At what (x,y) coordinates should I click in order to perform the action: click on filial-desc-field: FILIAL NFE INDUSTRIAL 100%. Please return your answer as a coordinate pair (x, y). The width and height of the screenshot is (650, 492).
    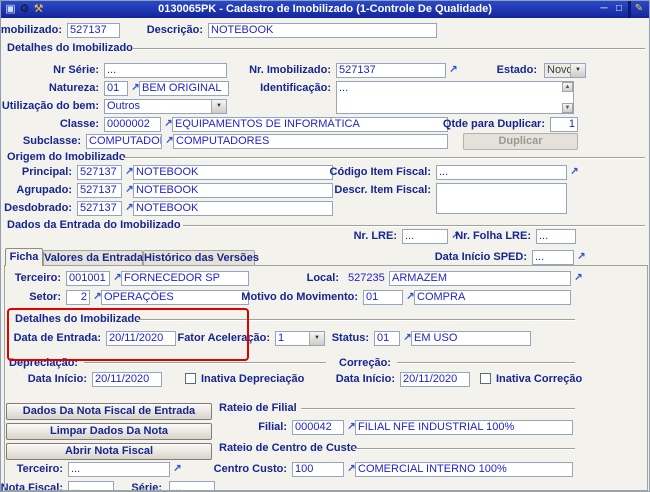
    Looking at the image, I should click on (464, 427).